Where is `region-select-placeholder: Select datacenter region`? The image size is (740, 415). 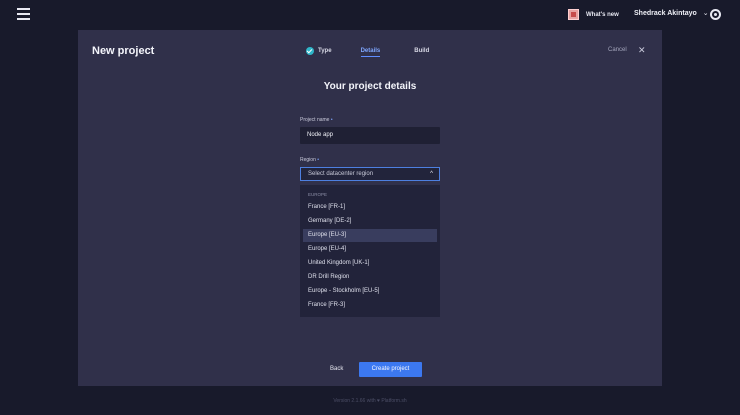
region-select-placeholder: Select datacenter region is located at coordinates (341, 174).